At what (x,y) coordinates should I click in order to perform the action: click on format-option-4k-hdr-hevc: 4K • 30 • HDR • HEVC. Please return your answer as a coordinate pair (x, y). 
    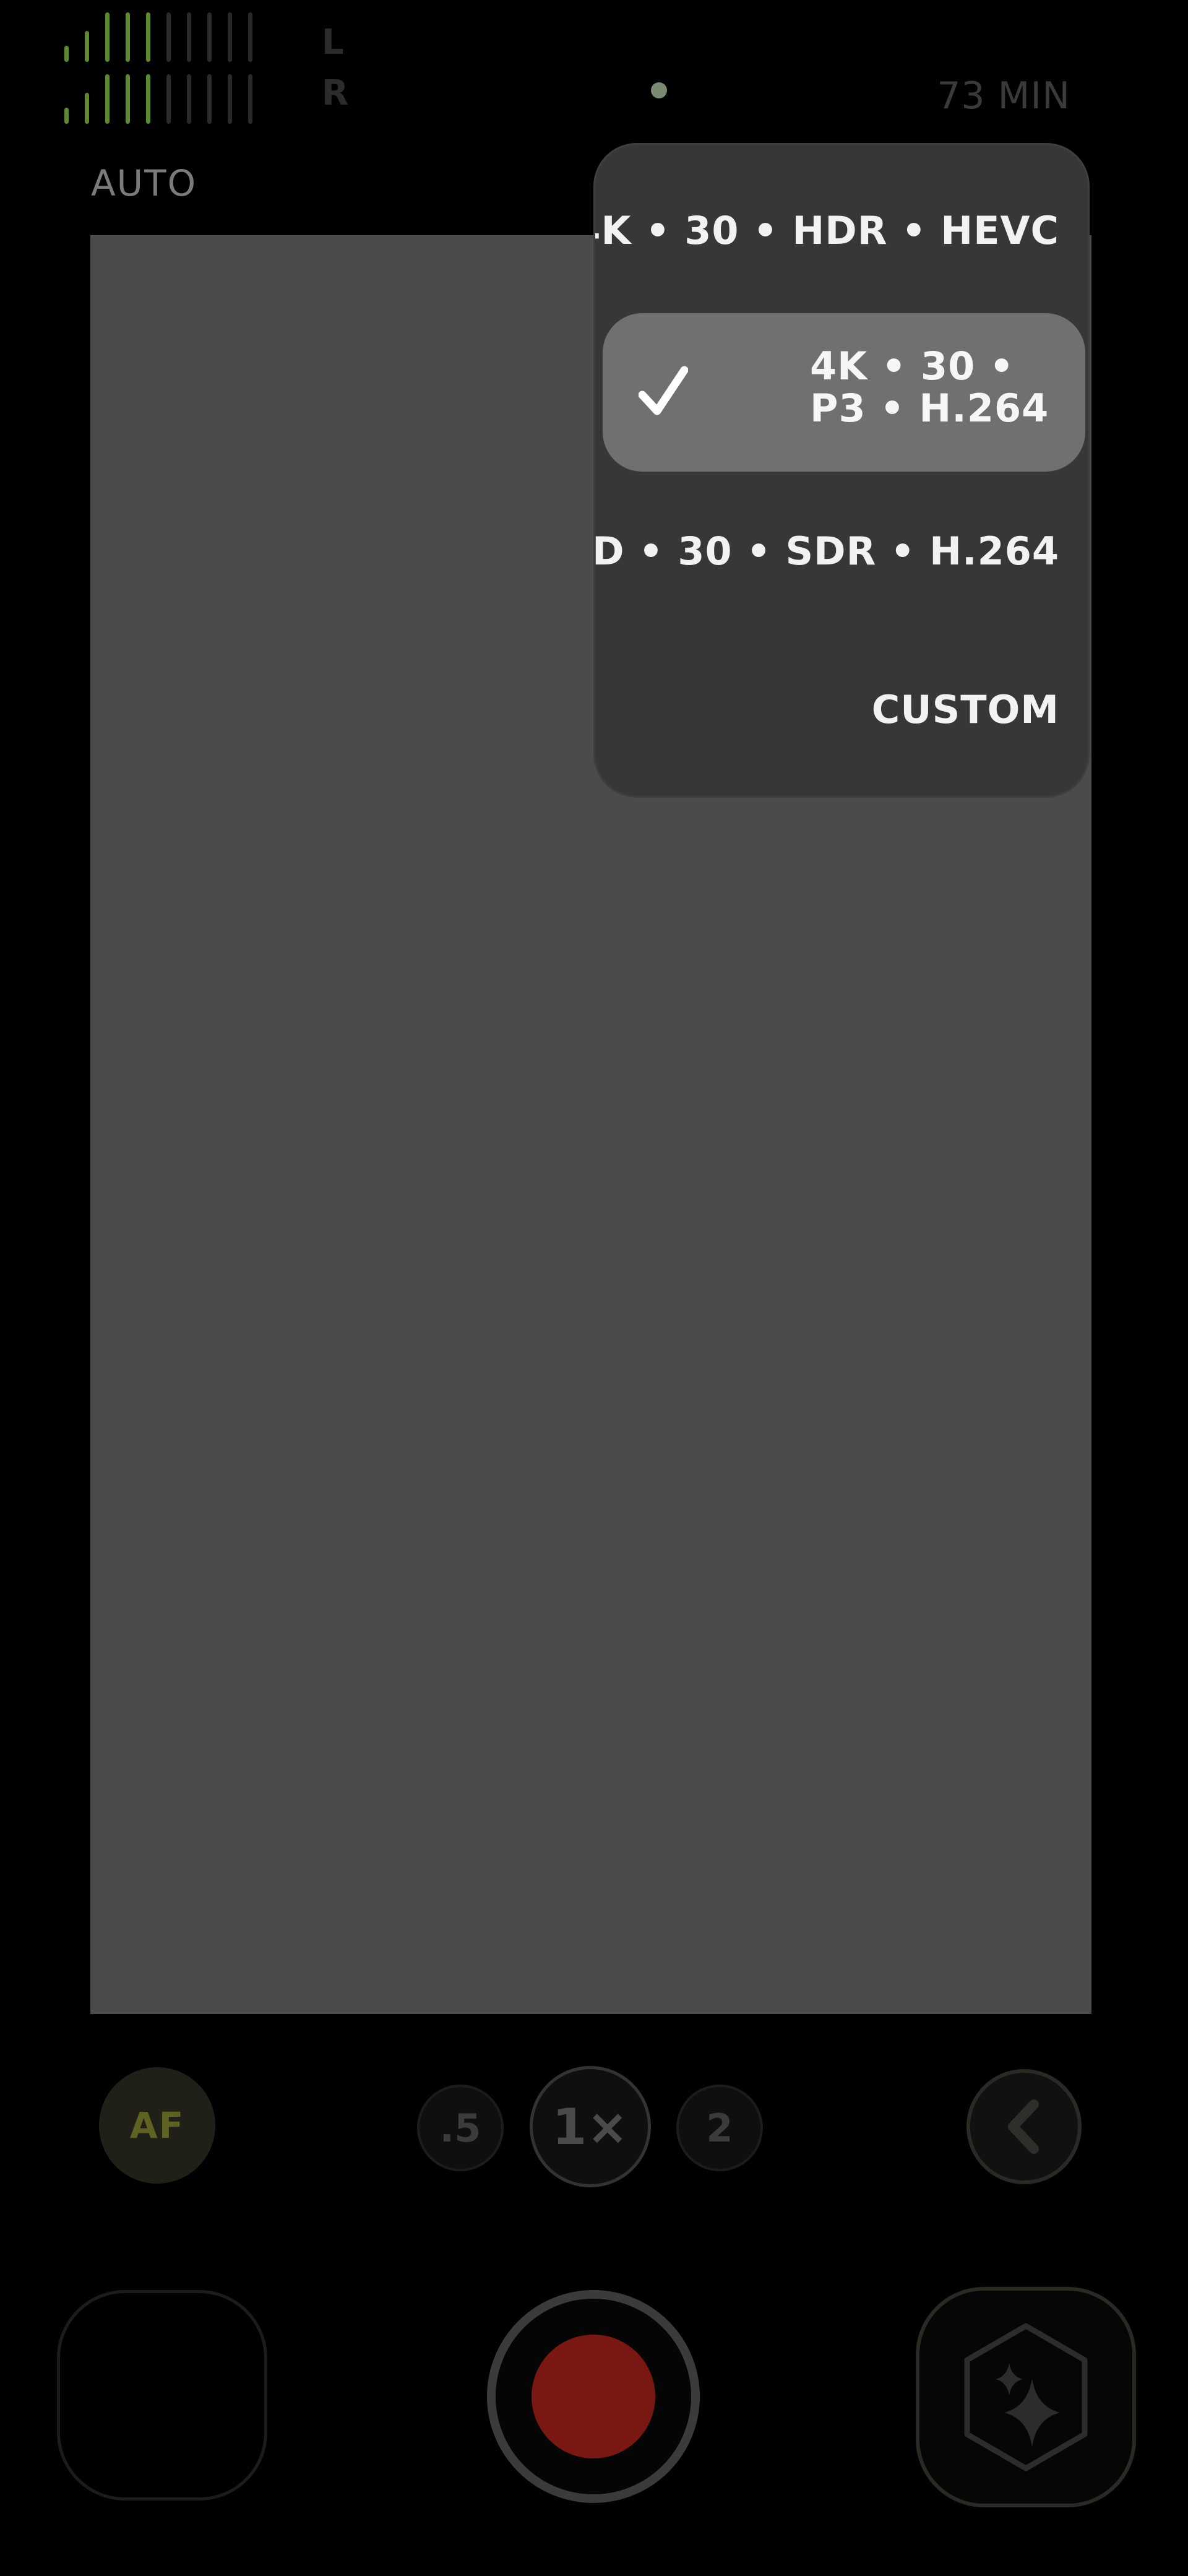
    Looking at the image, I should click on (827, 230).